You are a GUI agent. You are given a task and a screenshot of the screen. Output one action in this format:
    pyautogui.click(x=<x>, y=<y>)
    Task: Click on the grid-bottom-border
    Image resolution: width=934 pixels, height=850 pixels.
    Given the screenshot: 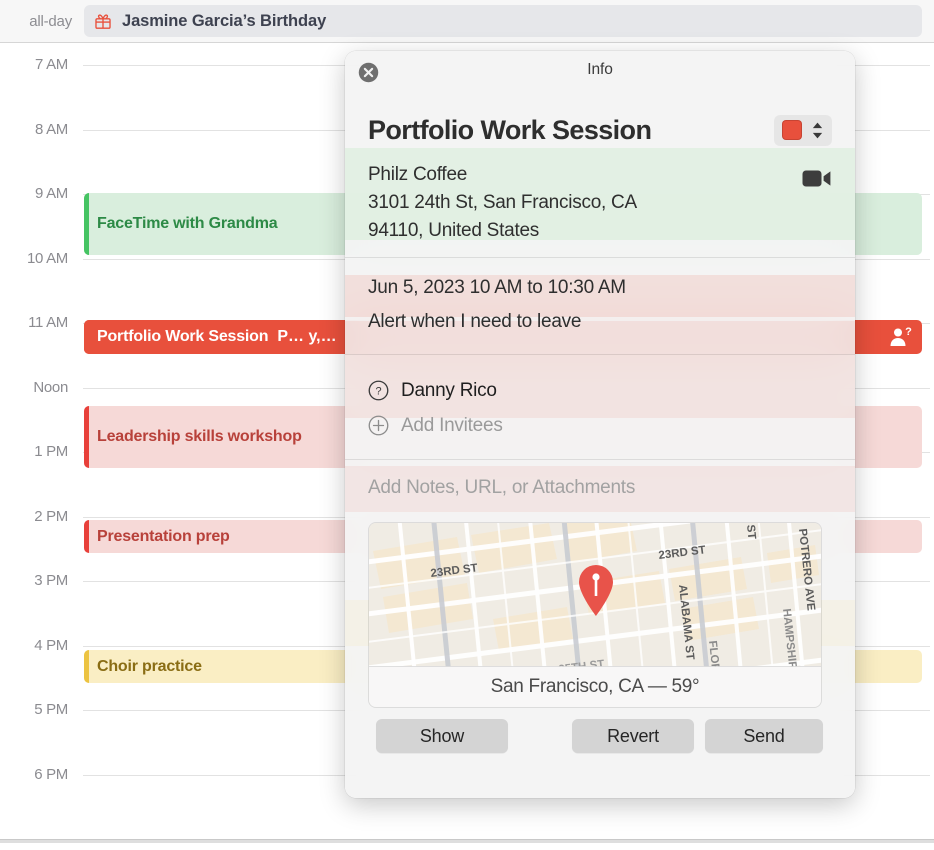 What is the action you would take?
    pyautogui.click(x=467, y=841)
    